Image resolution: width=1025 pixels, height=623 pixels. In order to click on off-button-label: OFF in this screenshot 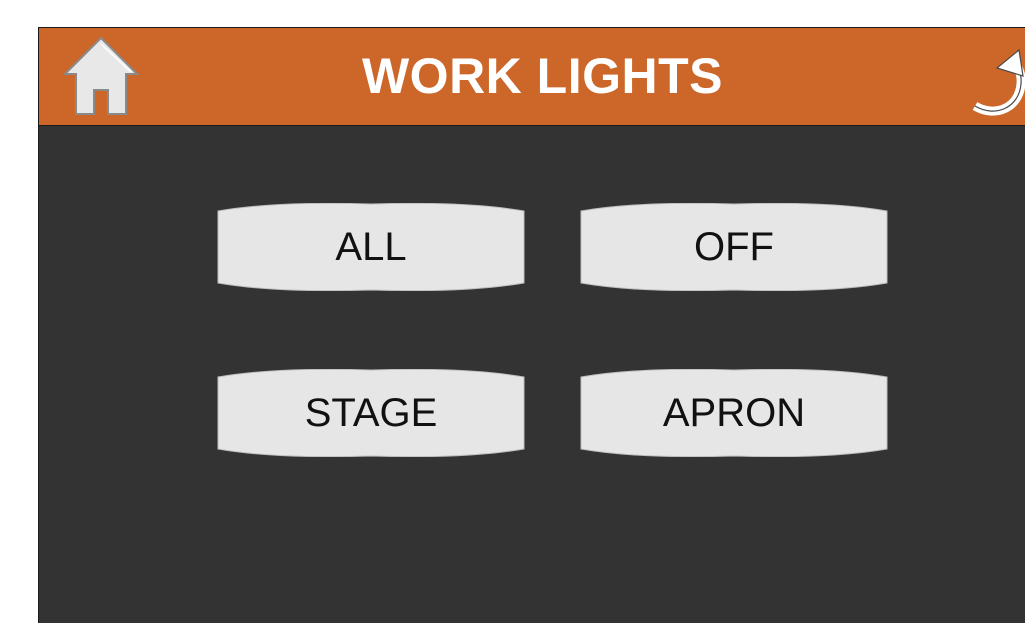, I will do `click(734, 247)`.